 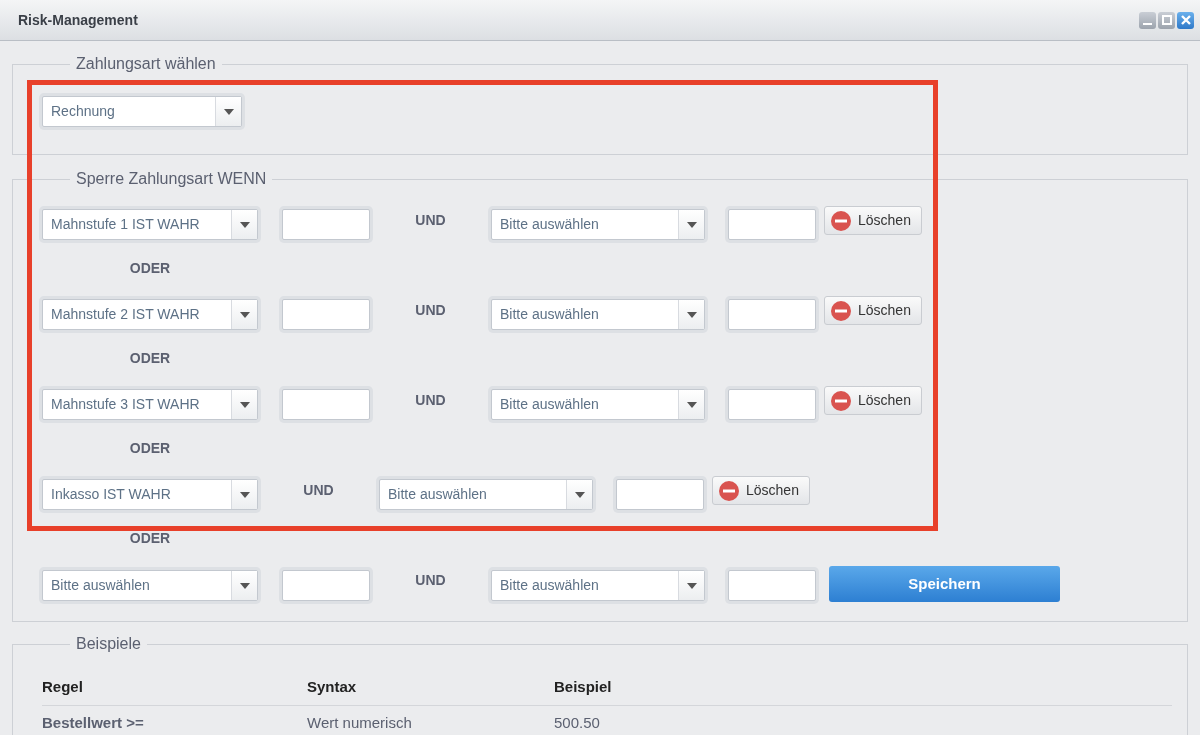 What do you see at coordinates (150, 494) in the screenshot?
I see `dropdown: Inkasso IST WAHR` at bounding box center [150, 494].